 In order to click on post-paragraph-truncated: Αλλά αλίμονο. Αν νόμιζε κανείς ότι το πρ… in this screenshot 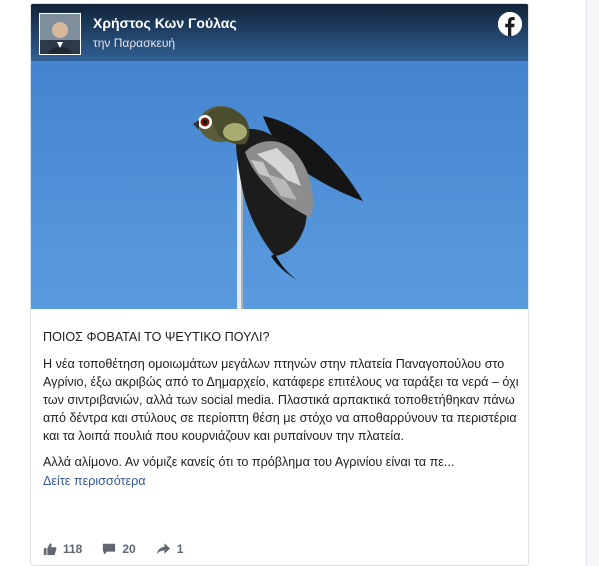, I will do `click(249, 462)`.